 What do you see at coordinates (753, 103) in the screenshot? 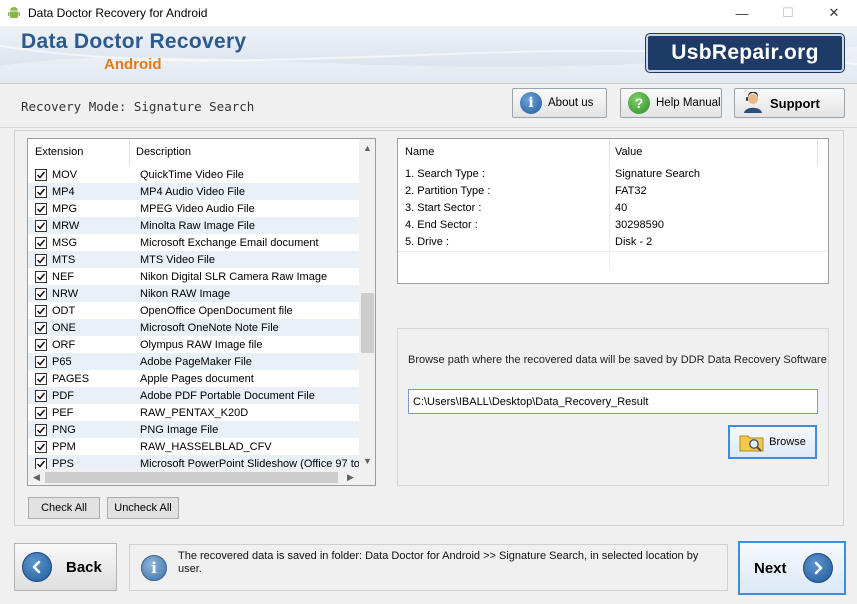
I see `support-person-icon` at bounding box center [753, 103].